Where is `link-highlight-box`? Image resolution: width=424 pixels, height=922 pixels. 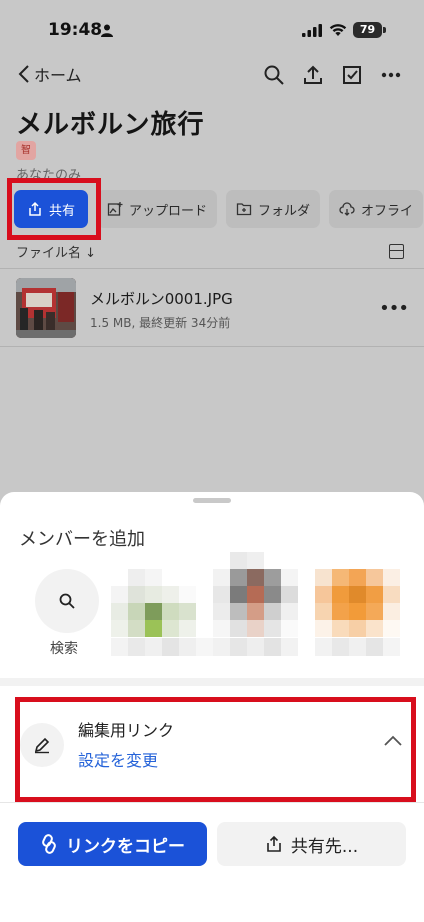 link-highlight-box is located at coordinates (215, 749).